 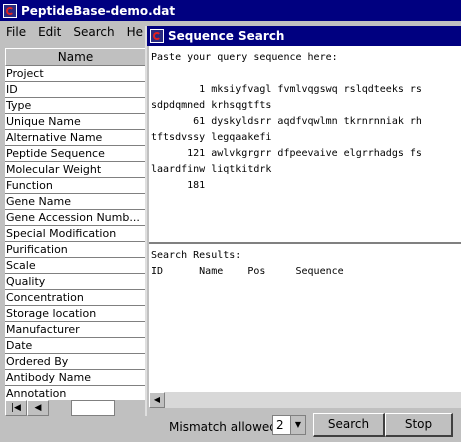 I want to click on field-item: ID, so click(x=75, y=90).